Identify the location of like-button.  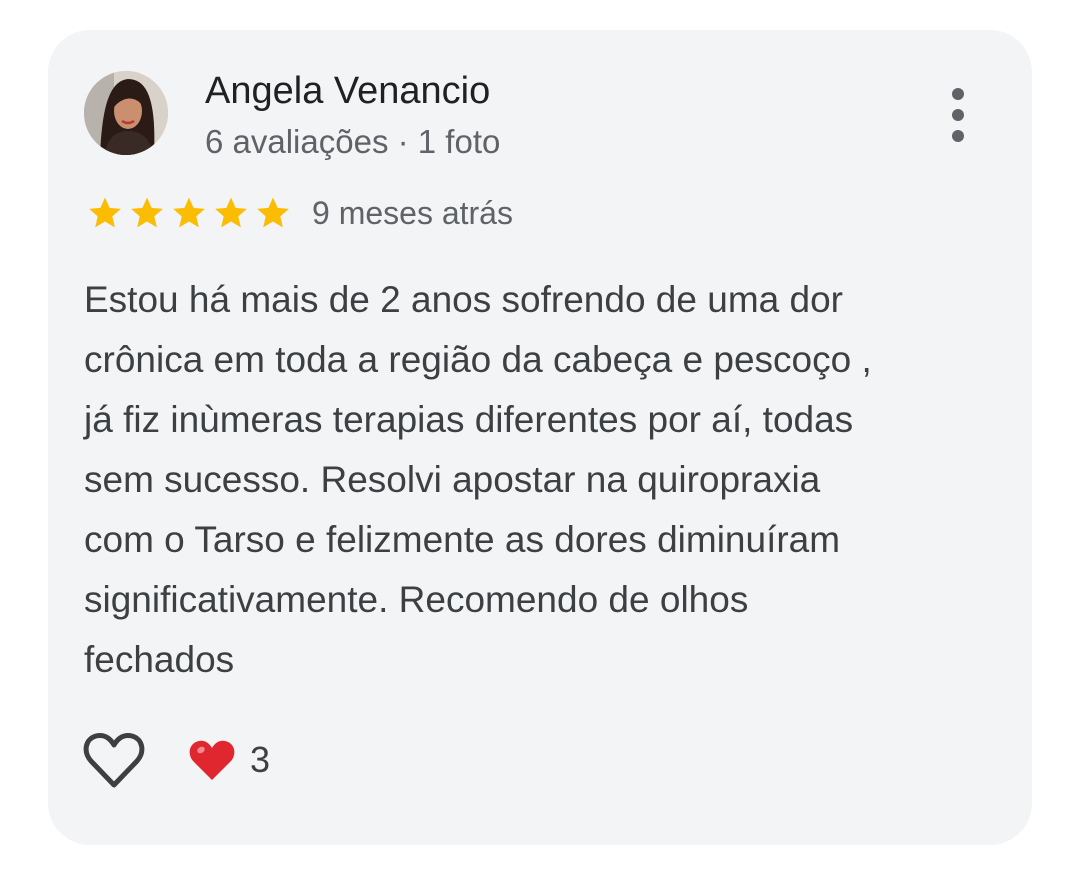
(114, 760).